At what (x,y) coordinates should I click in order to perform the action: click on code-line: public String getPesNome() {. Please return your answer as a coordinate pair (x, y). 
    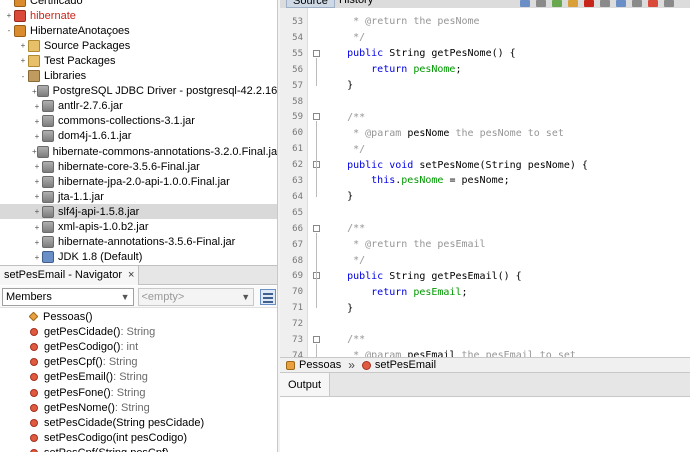
    Looking at the image, I should click on (506, 54).